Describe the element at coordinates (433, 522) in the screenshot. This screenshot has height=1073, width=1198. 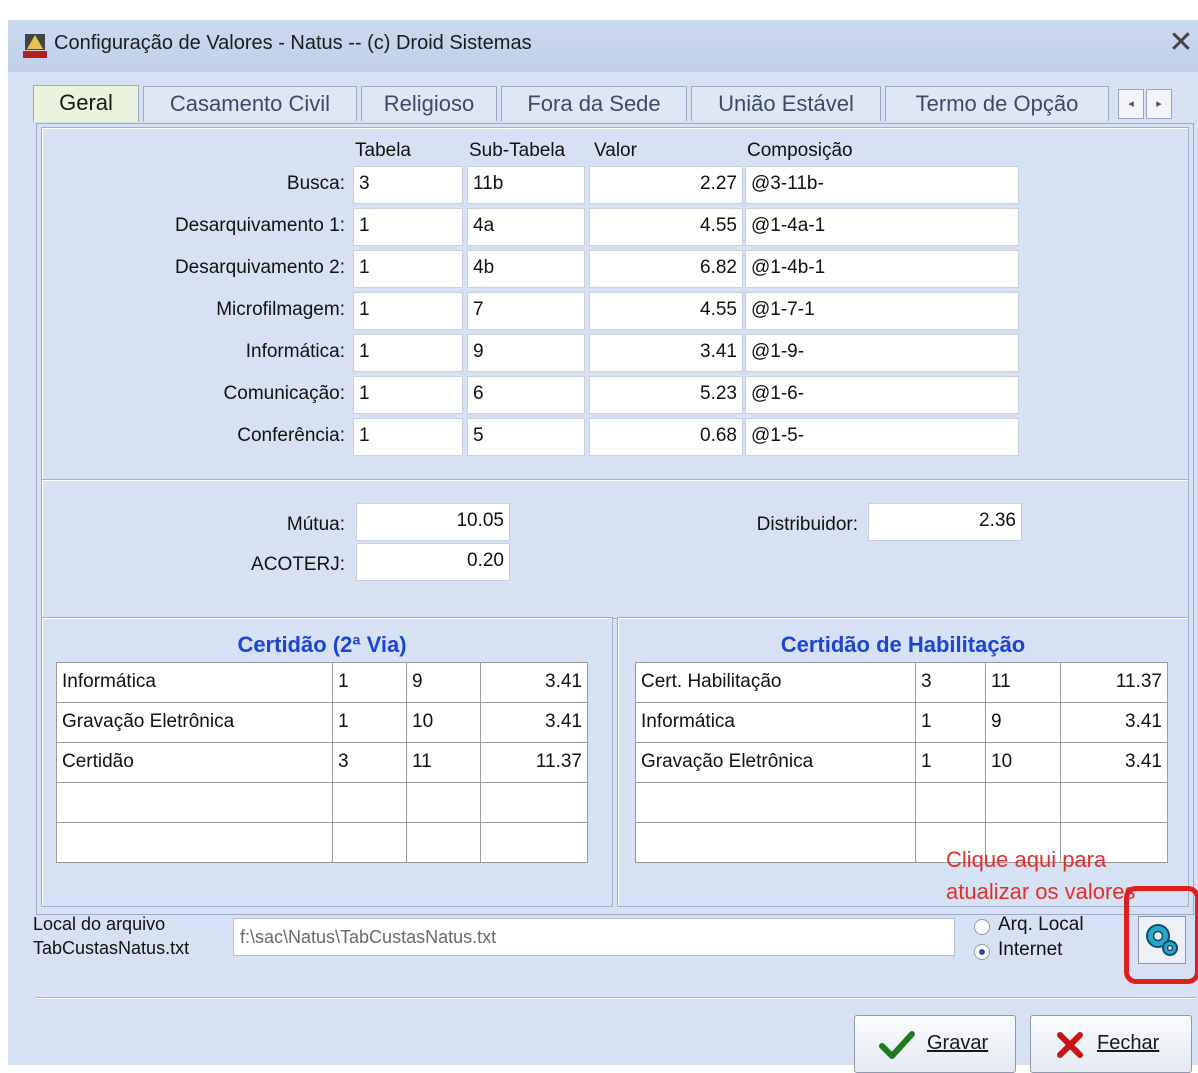
I see `mutua-input: 10.05` at that location.